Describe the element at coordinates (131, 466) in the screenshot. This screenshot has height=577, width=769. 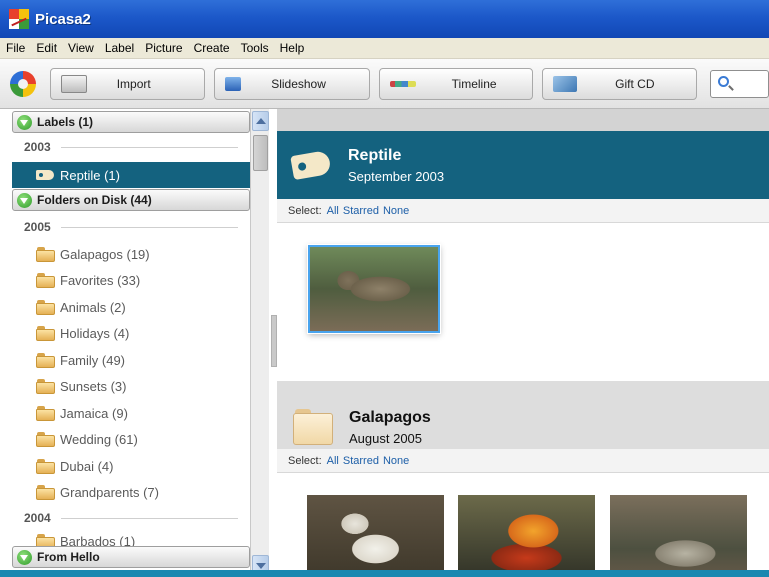
I see `folder-item-dubai: Dubai (4)` at that location.